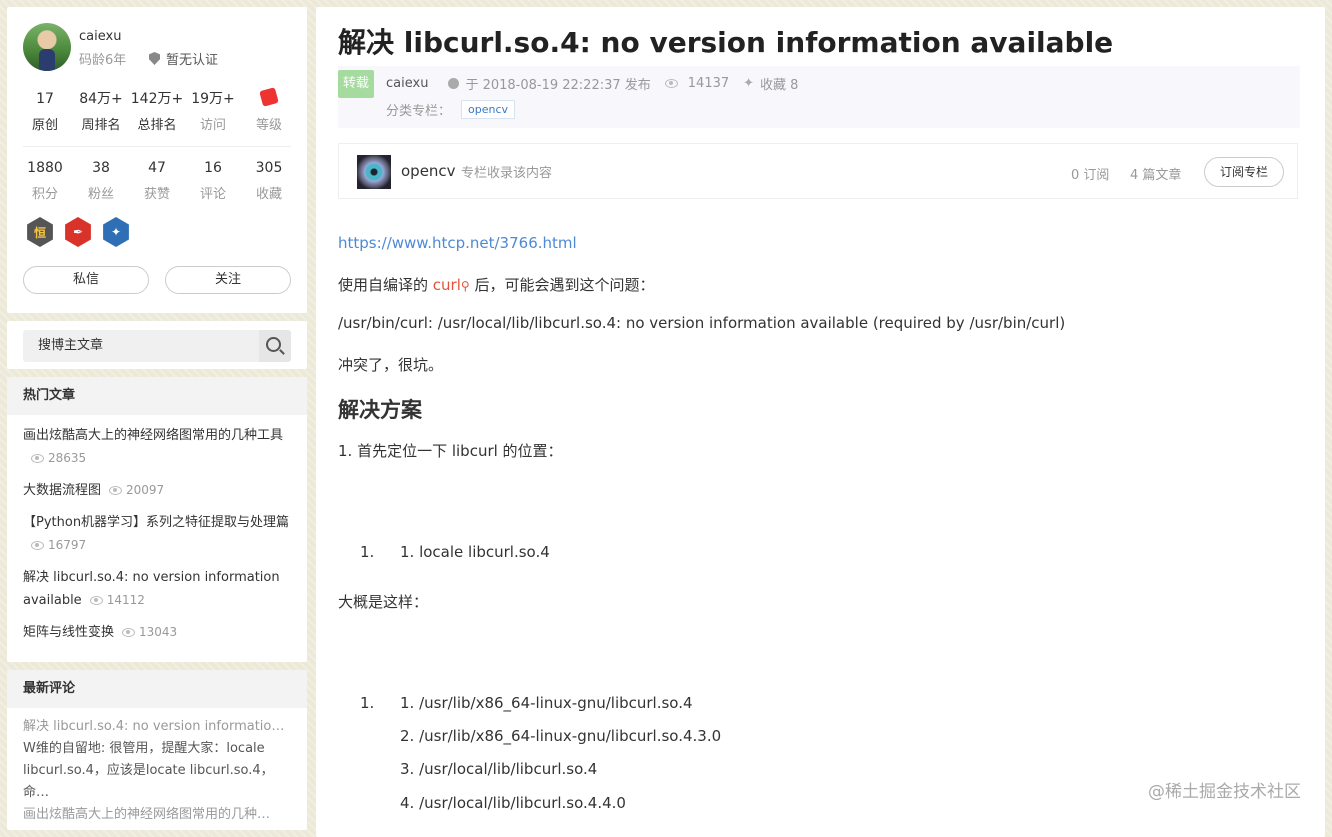 The height and width of the screenshot is (837, 1332). I want to click on paragraph: 1. 首先定位一下 libcurl 的位置：, so click(450, 451).